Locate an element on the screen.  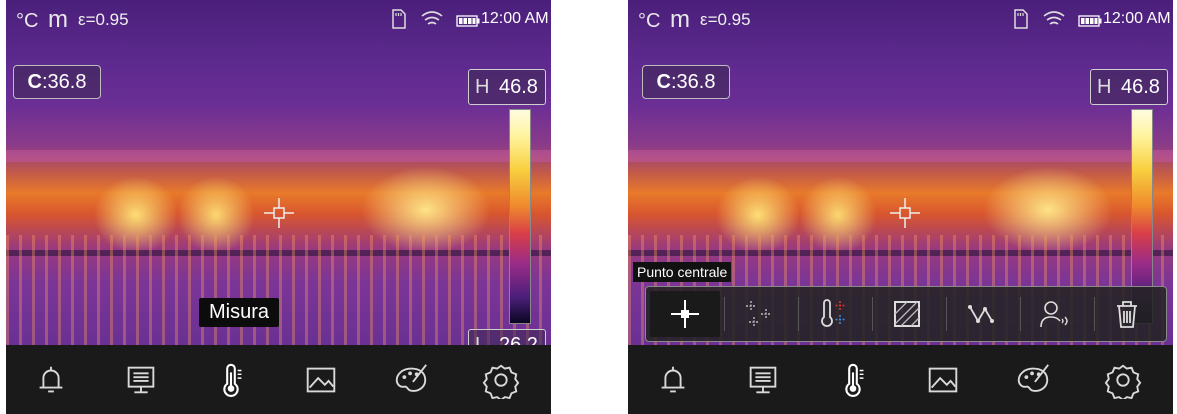
person-alarm-tool is located at coordinates (1055, 314).